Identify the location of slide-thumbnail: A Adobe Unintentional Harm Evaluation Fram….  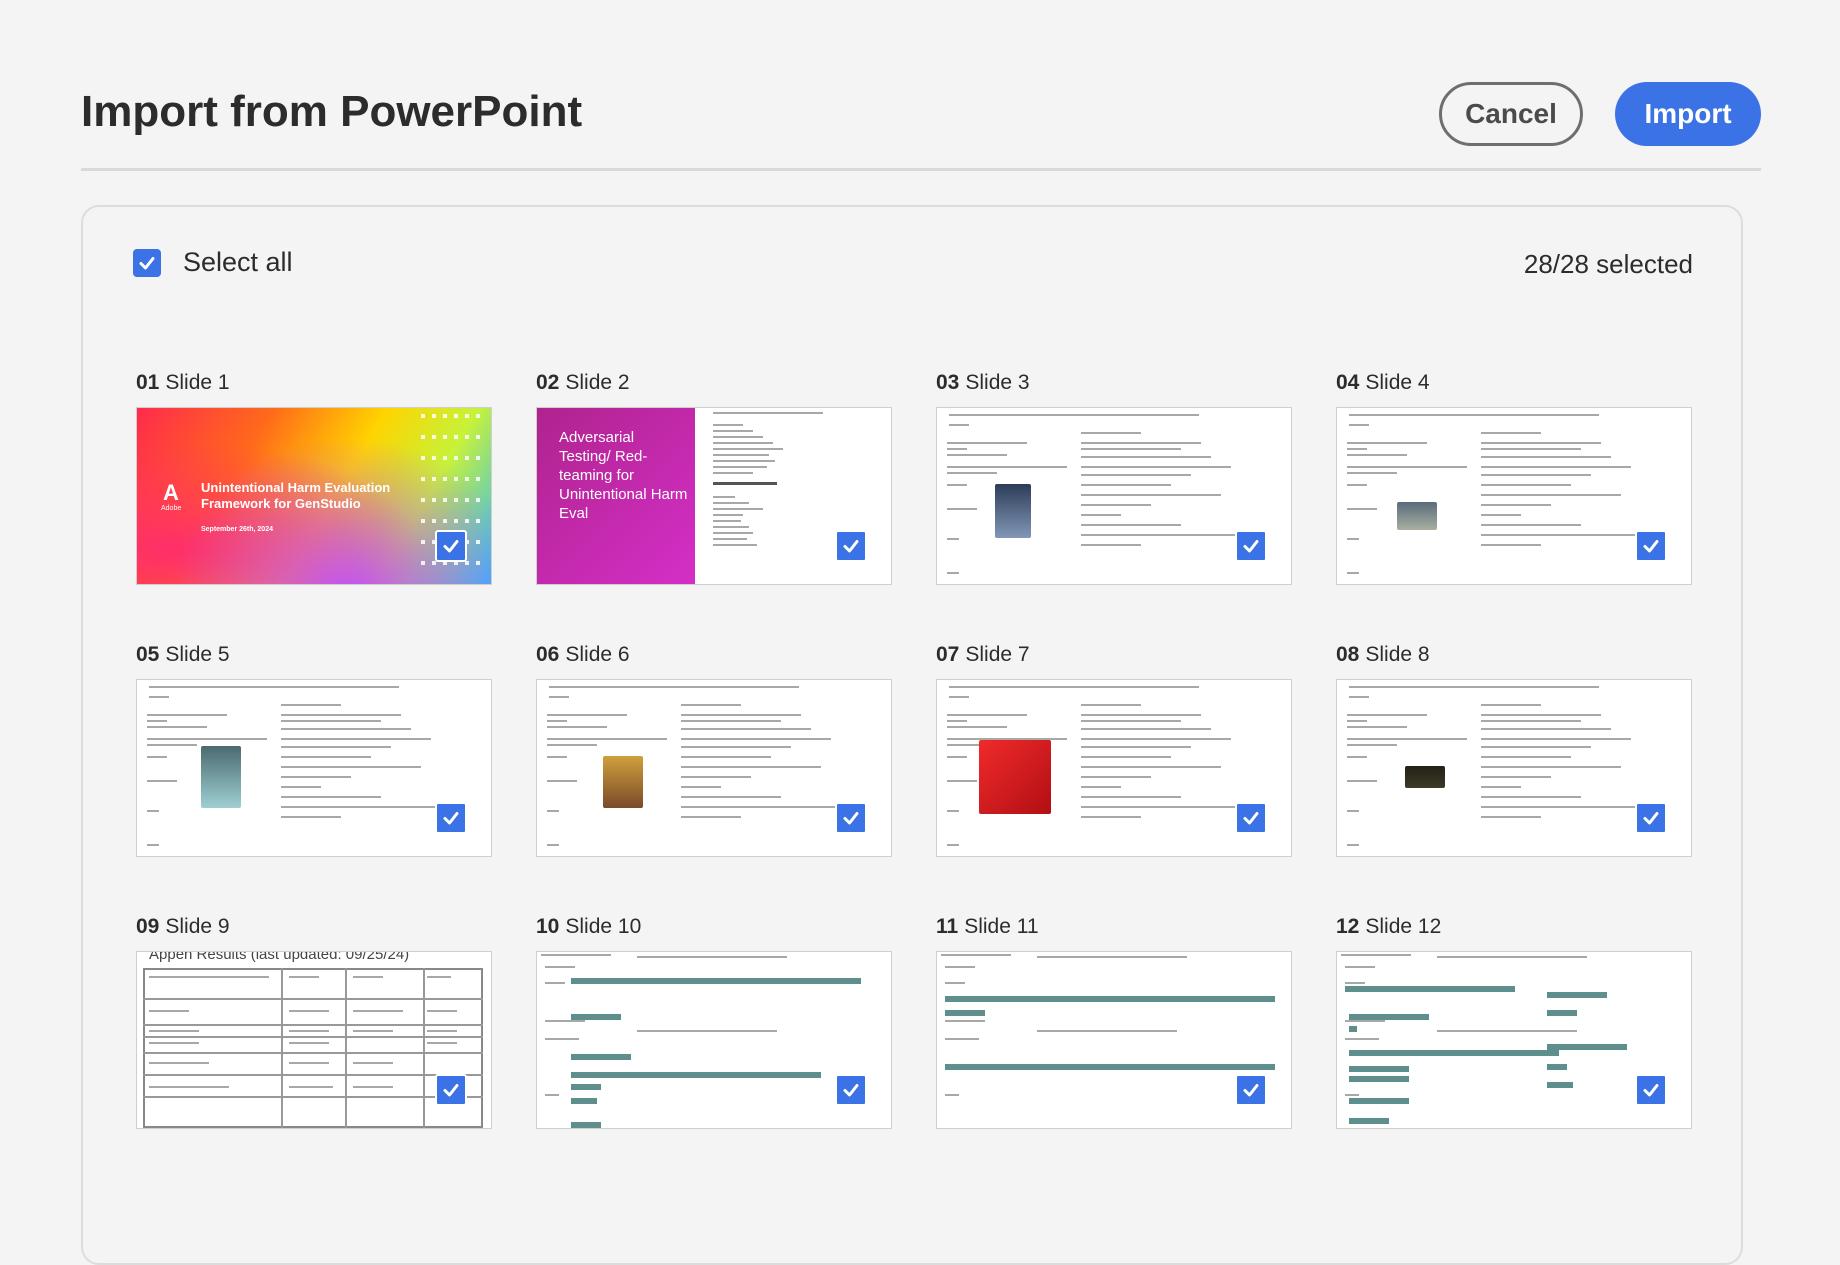
(314, 496).